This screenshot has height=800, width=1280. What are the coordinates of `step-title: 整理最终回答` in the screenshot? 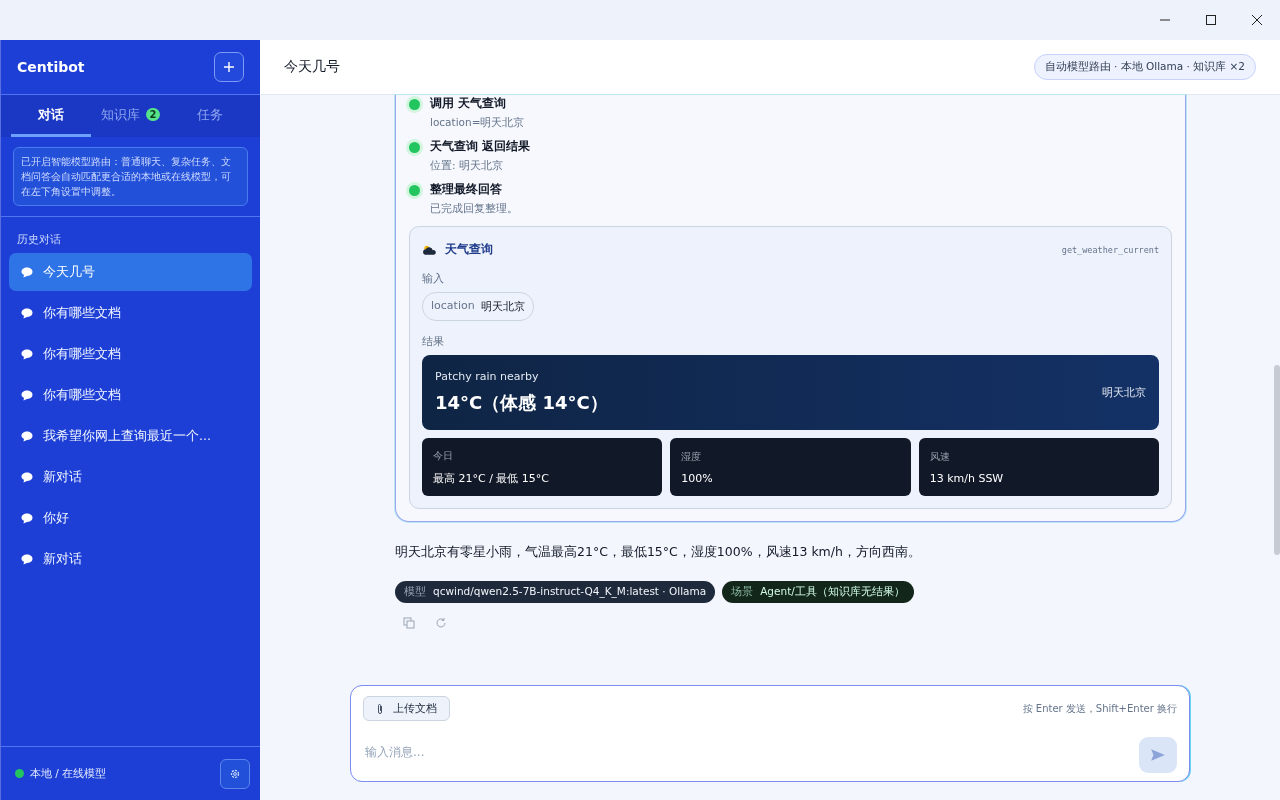 It's located at (466, 189).